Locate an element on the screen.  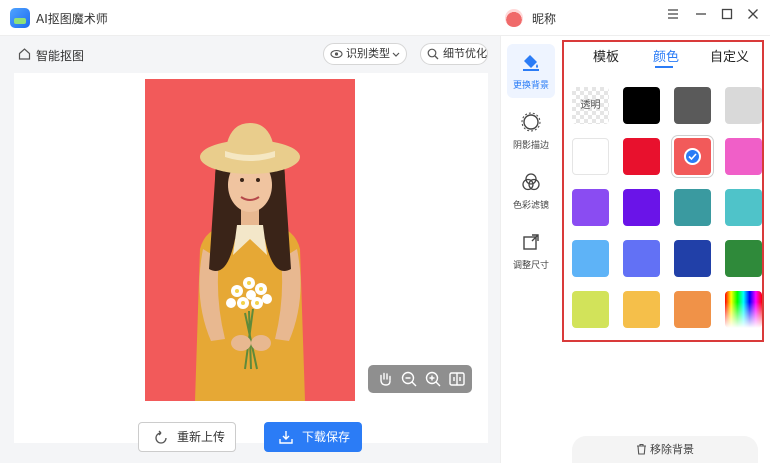
trash-icon is located at coordinates (641, 449).